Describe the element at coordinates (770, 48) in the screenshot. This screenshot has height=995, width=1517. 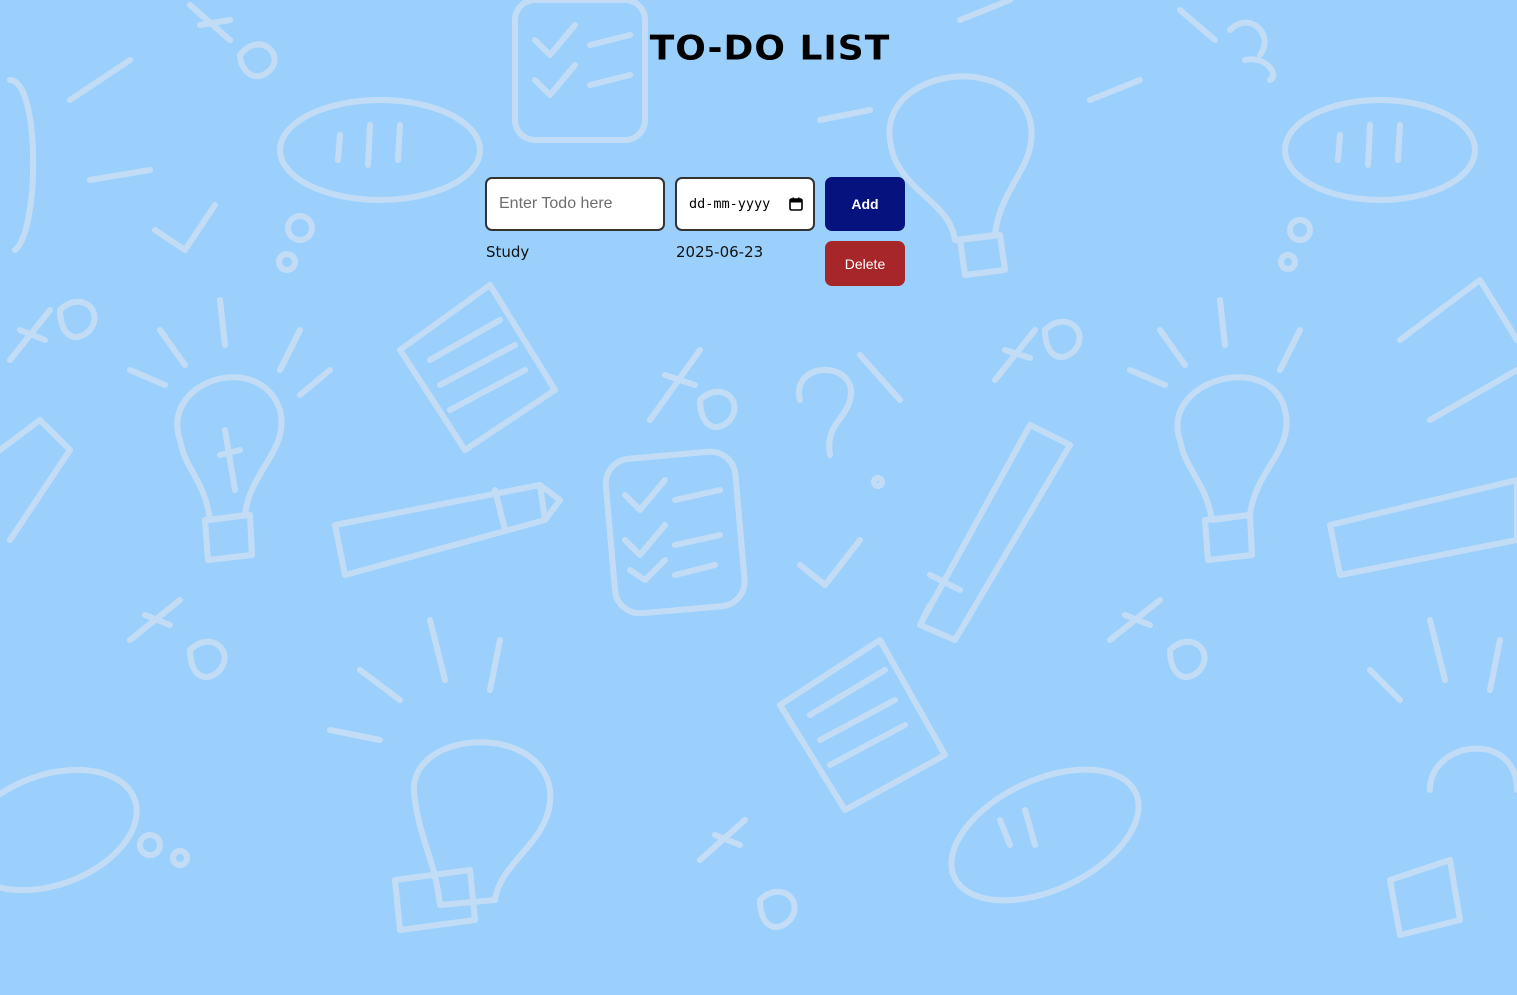
I see `page-title: To-Do List` at that location.